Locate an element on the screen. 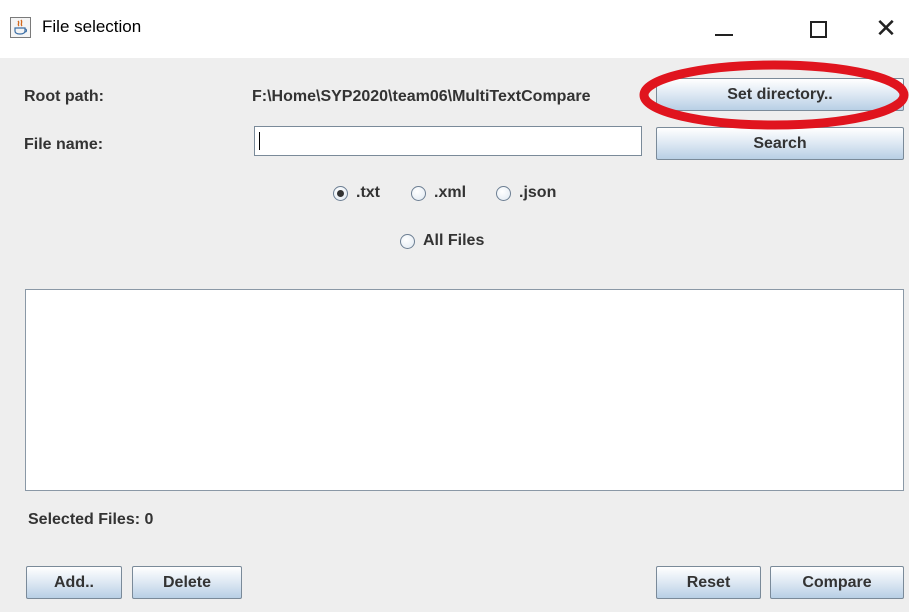 The image size is (909, 612). radio-xml: .xml is located at coordinates (438, 193).